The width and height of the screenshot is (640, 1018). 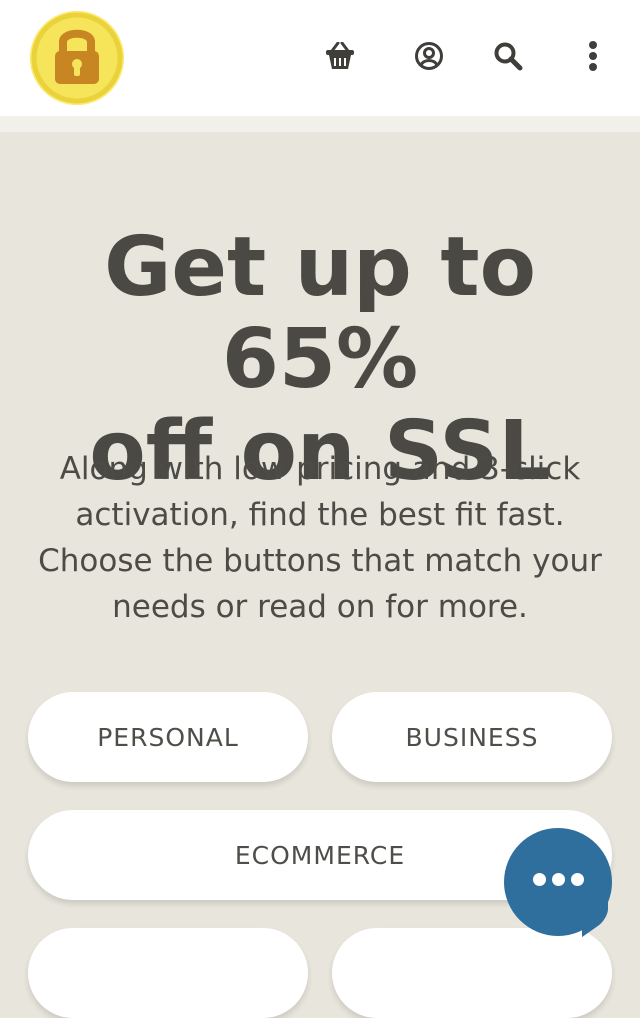 I want to click on description-line-2: activation, find the best fit fast., so click(x=320, y=515).